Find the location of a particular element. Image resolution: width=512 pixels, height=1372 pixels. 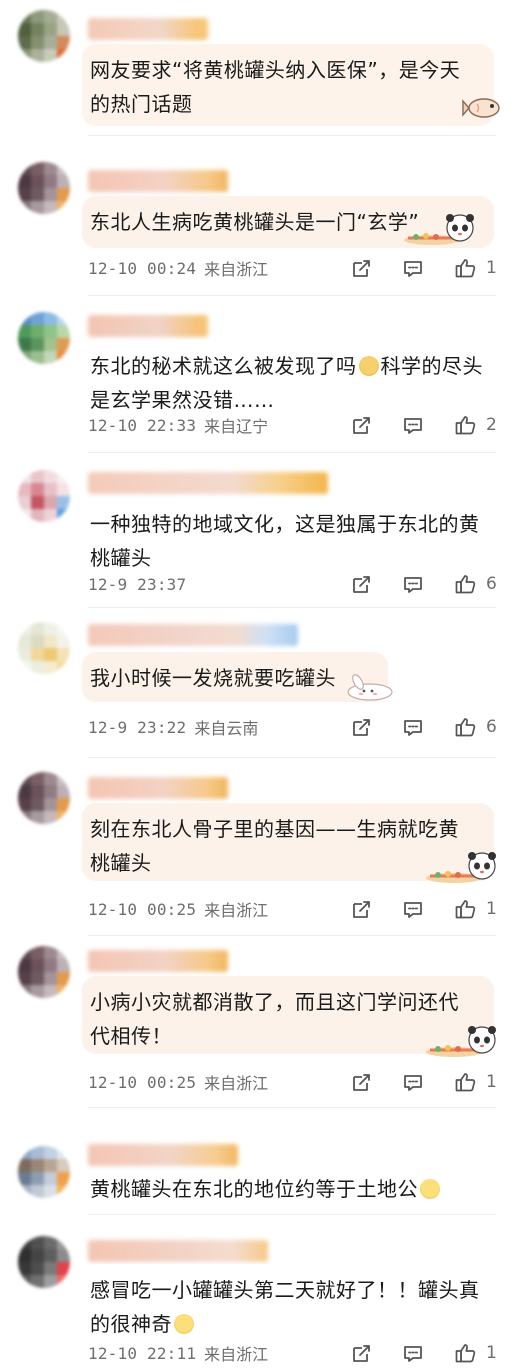

comment-bubble: 网友要求“将黄桃罐头纳入医保”，是今天 的热门话题 is located at coordinates (288, 85).